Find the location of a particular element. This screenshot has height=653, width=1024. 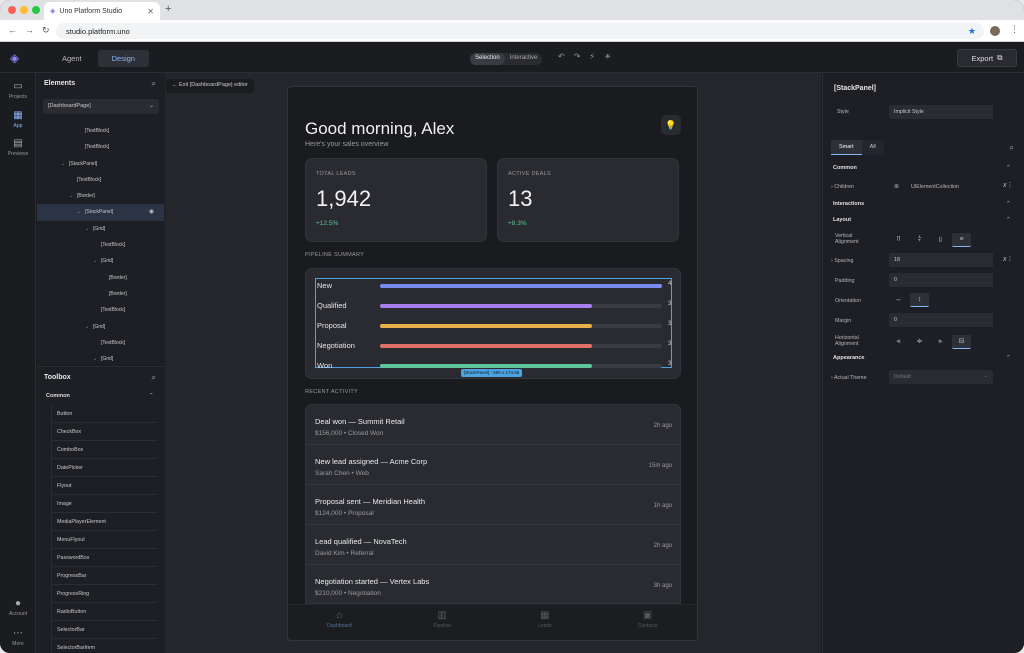

rail-item-previews: ▤ Previews is located at coordinates (18, 147).